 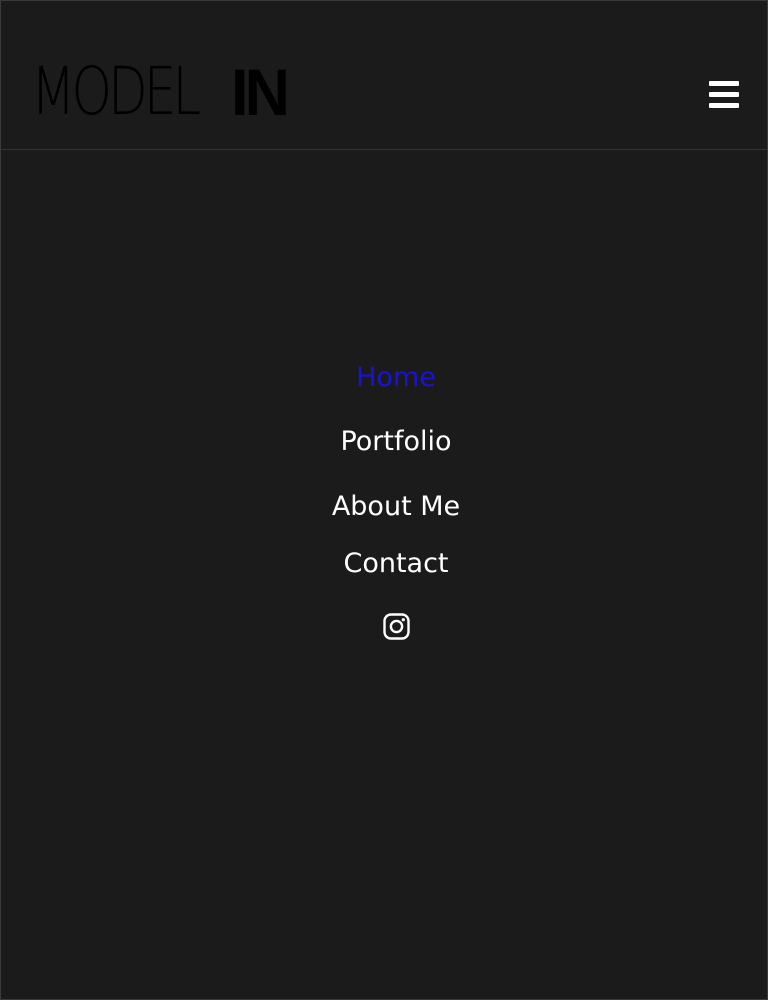 I want to click on site-logo: MODEL IN, so click(x=160, y=91).